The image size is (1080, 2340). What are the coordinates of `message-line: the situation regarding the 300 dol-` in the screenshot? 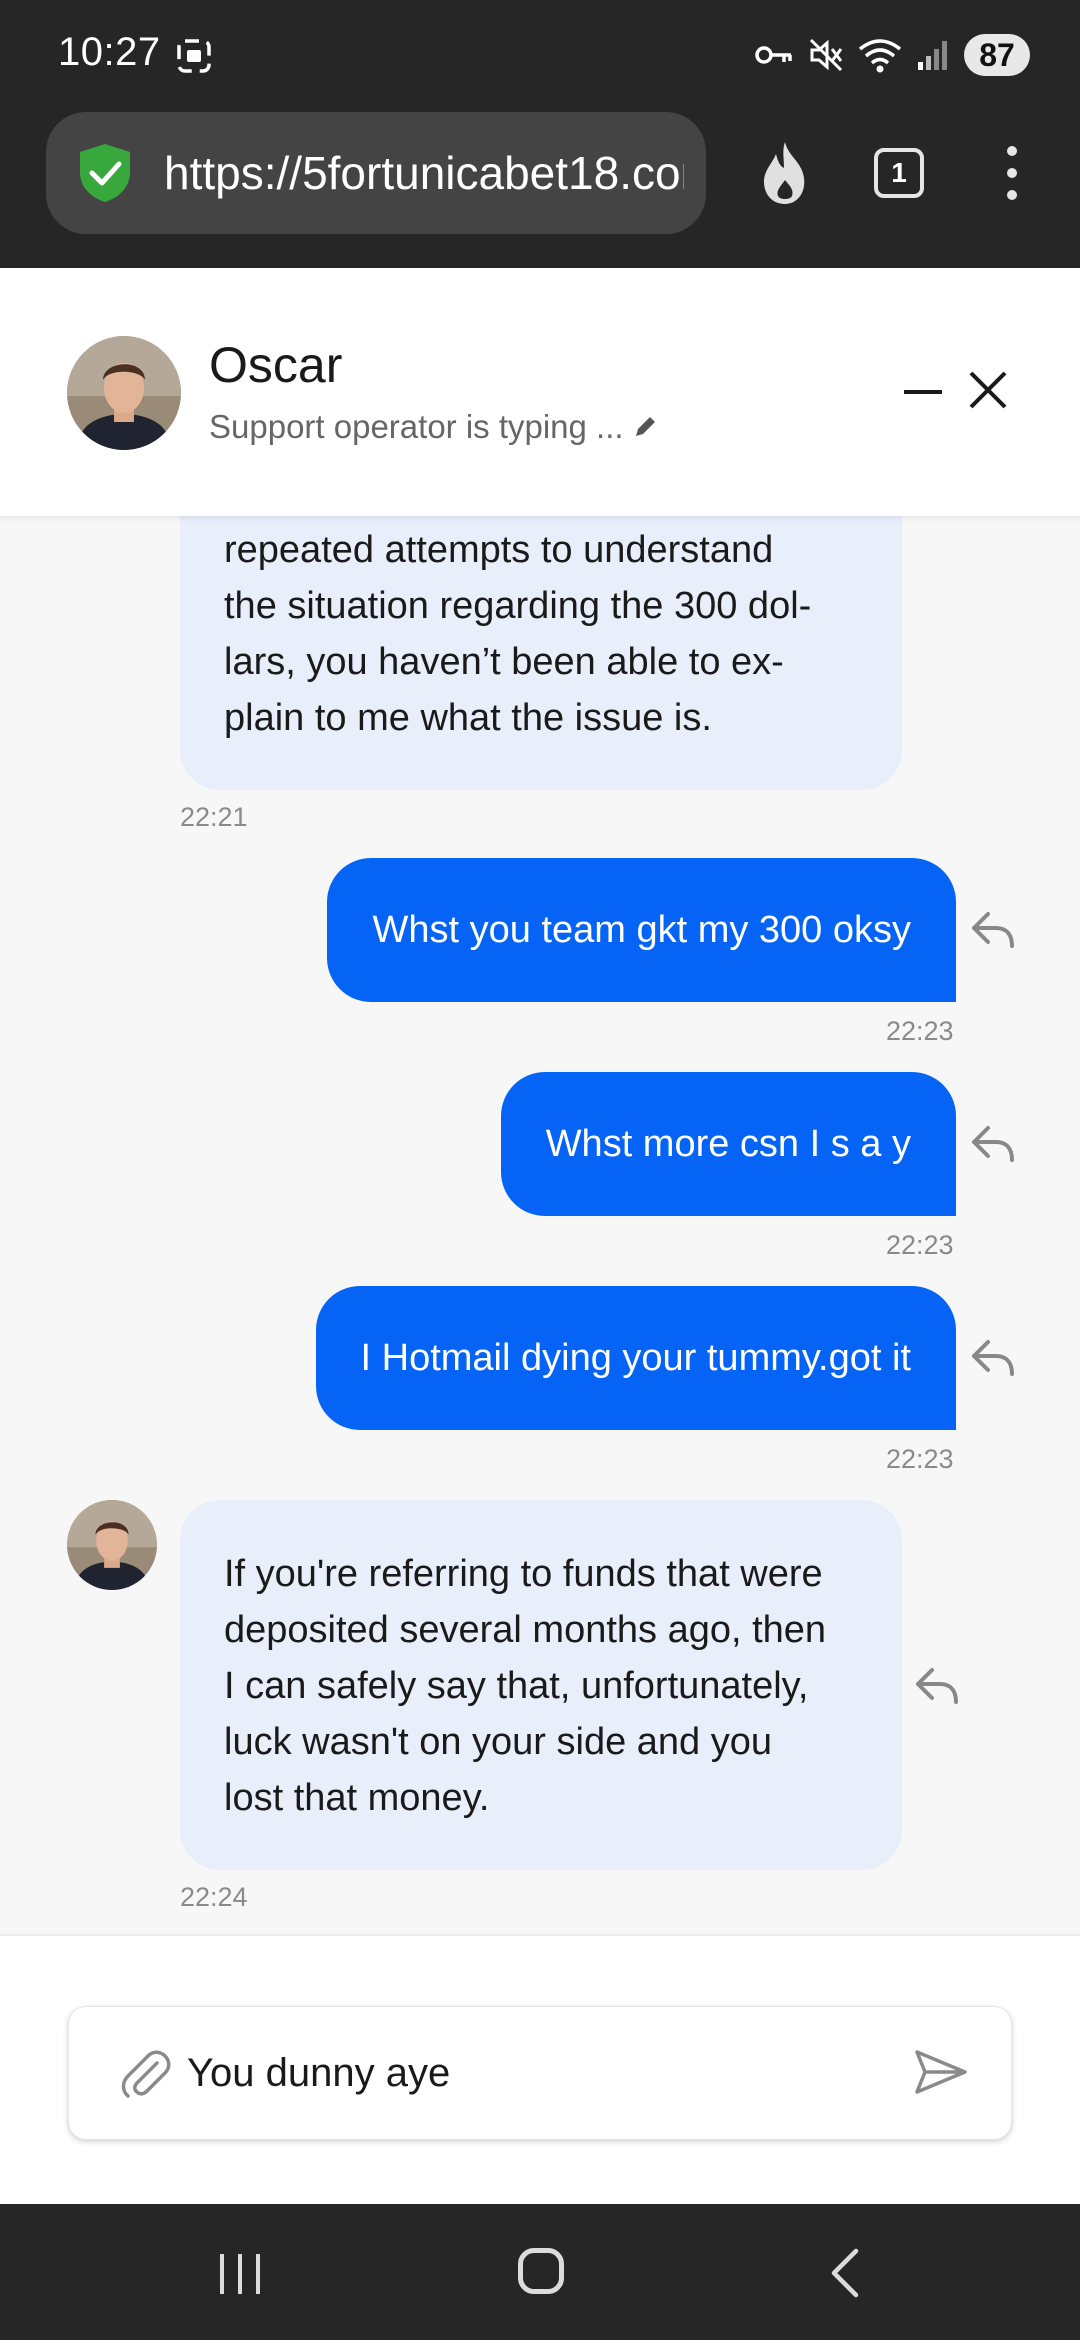 It's located at (518, 606).